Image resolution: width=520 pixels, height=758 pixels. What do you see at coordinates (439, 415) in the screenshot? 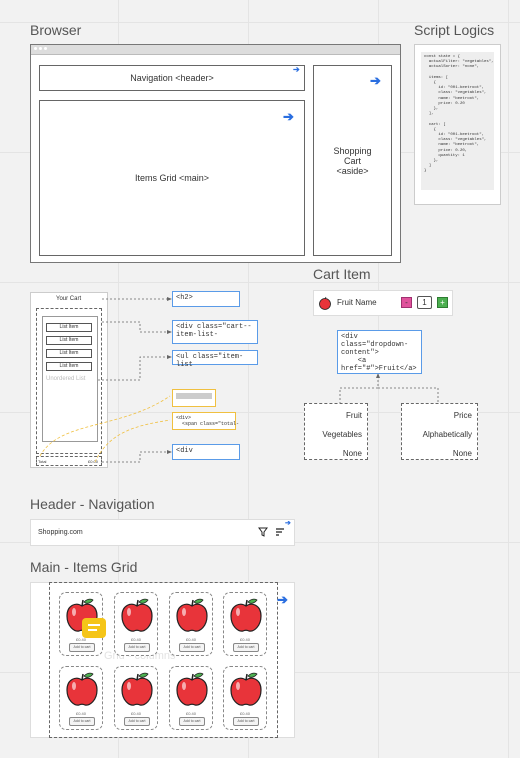
I see `sort-option: Price` at bounding box center [439, 415].